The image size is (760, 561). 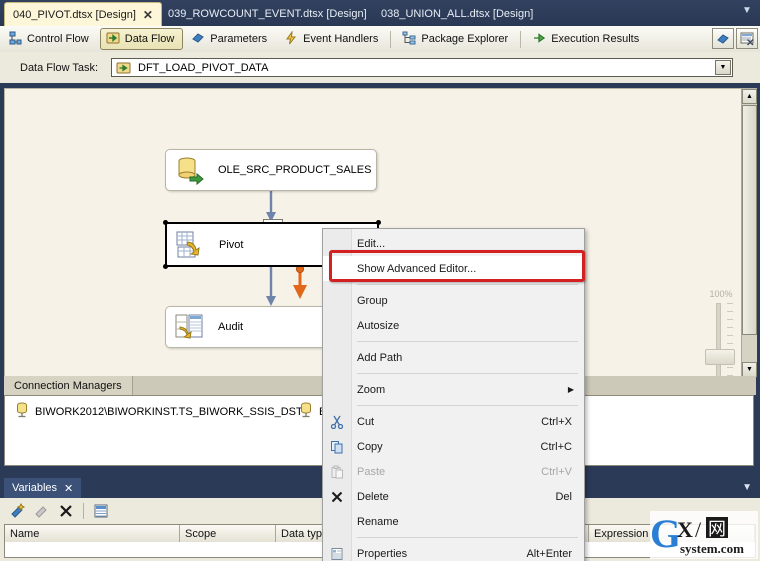 I want to click on tab-label: Parameters, so click(x=239, y=39).